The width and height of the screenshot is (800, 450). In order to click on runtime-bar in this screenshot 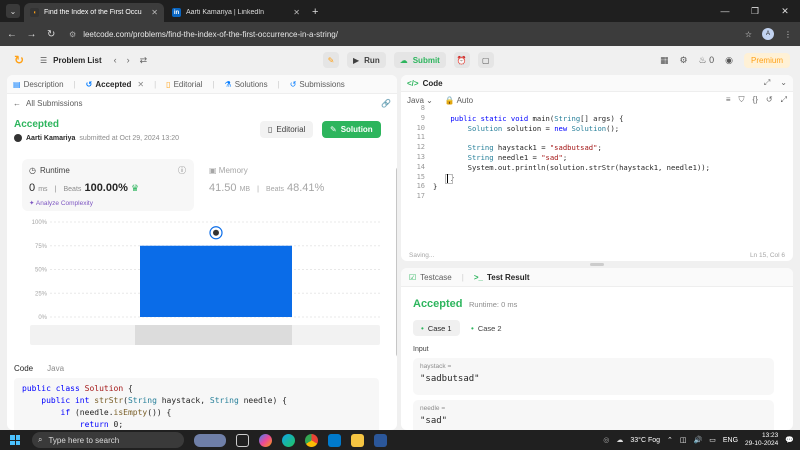, I will do `click(216, 281)`.